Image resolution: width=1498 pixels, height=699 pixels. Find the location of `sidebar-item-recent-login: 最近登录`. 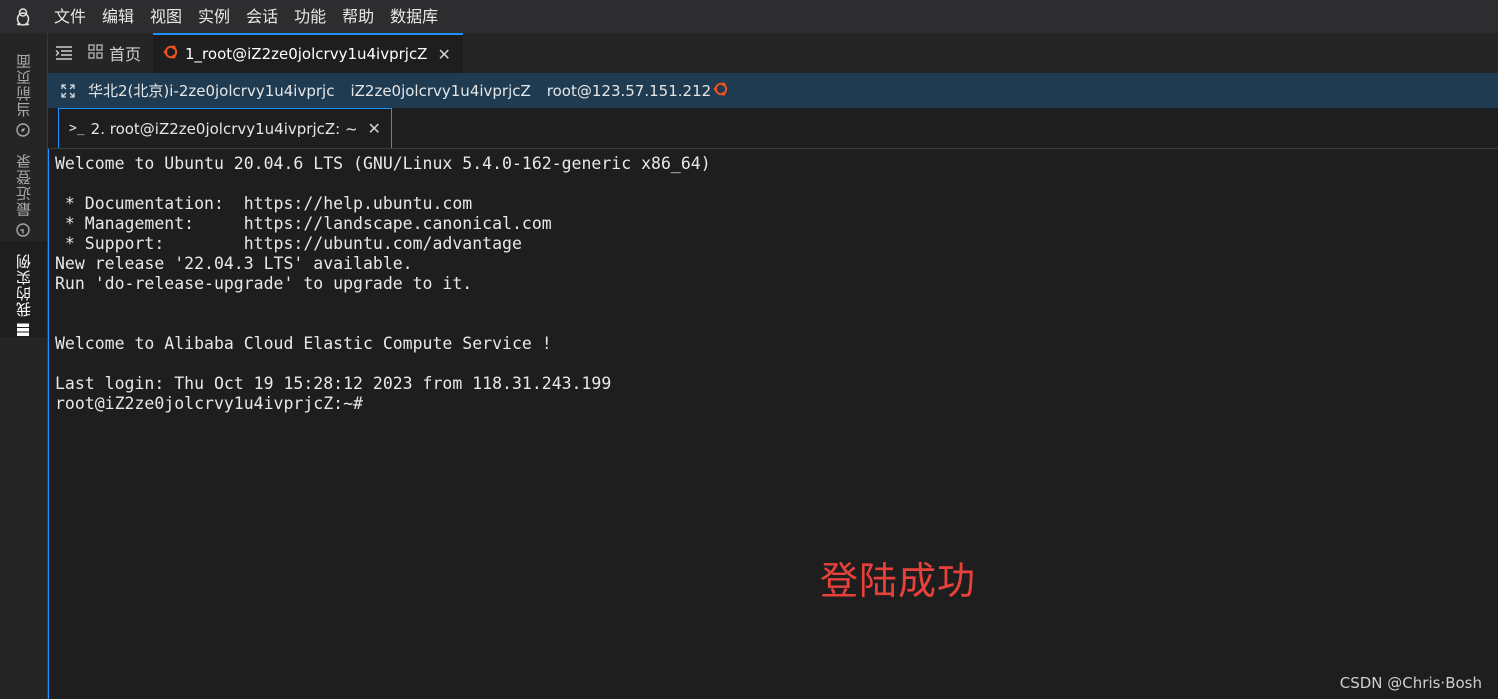

sidebar-item-recent-login: 最近登录 is located at coordinates (23, 189).